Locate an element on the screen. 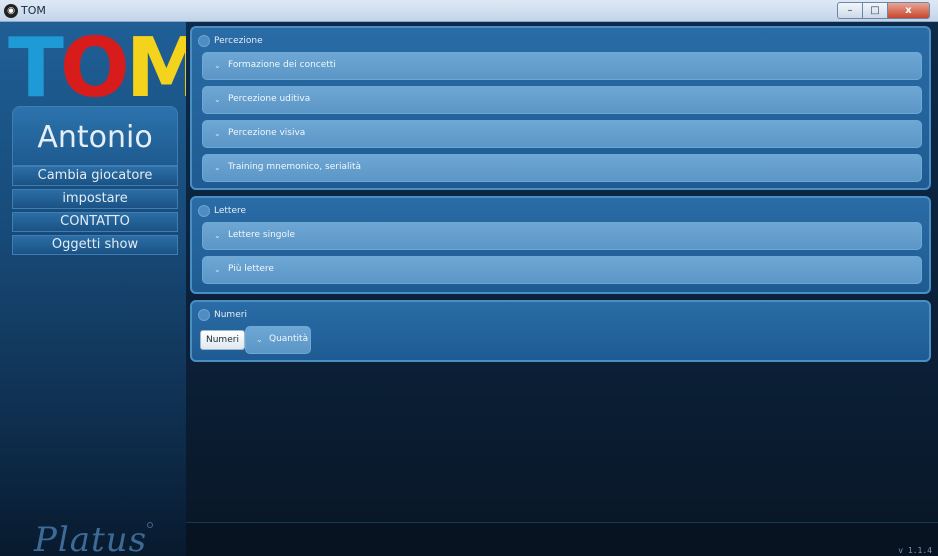 The image size is (938, 556). numeri-chip: Numeri is located at coordinates (222, 340).